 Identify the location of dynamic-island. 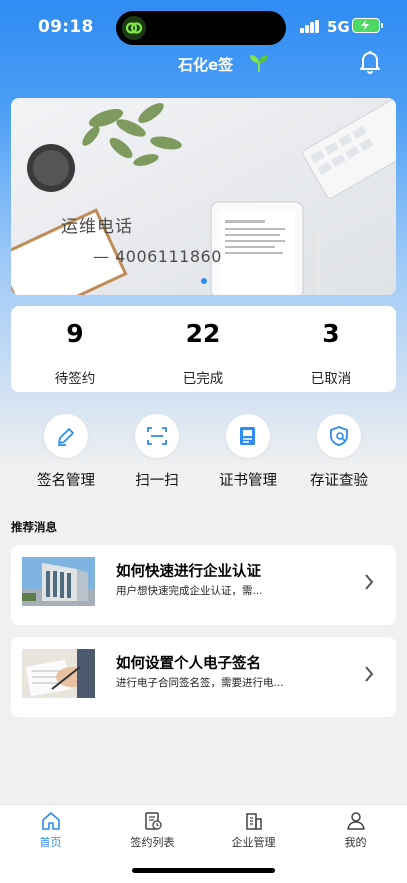
(201, 28).